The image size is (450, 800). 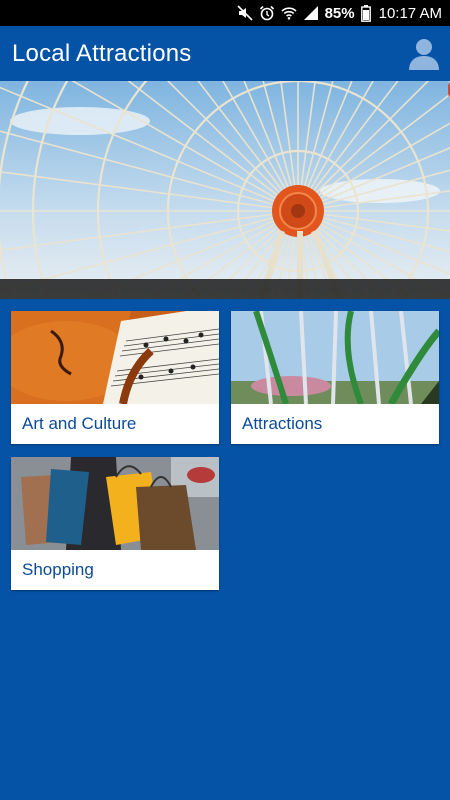 What do you see at coordinates (282, 423) in the screenshot?
I see `tile-label: Attractions` at bounding box center [282, 423].